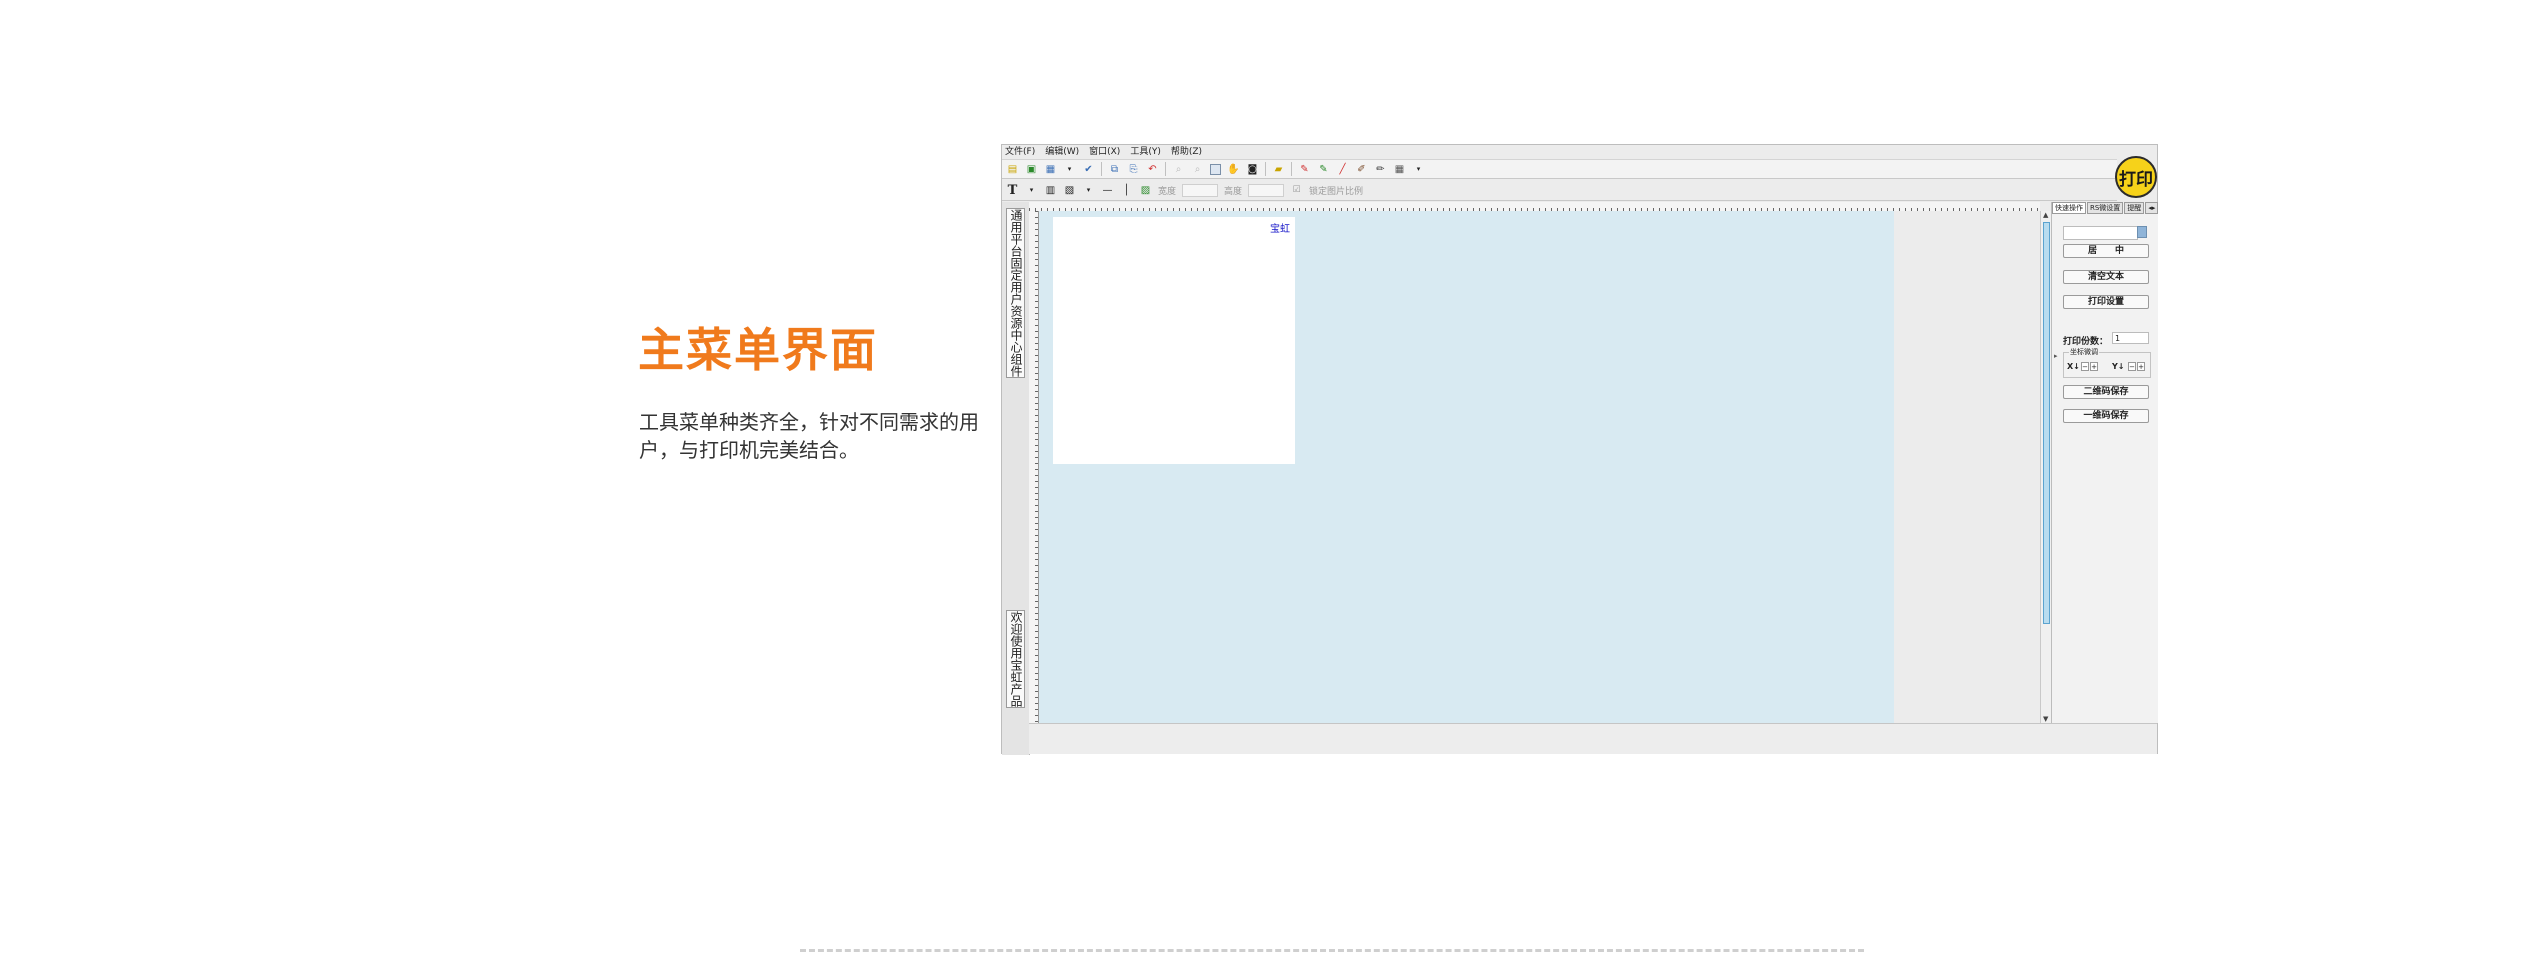  I want to click on save-file-icon: ▦, so click(1050, 169).